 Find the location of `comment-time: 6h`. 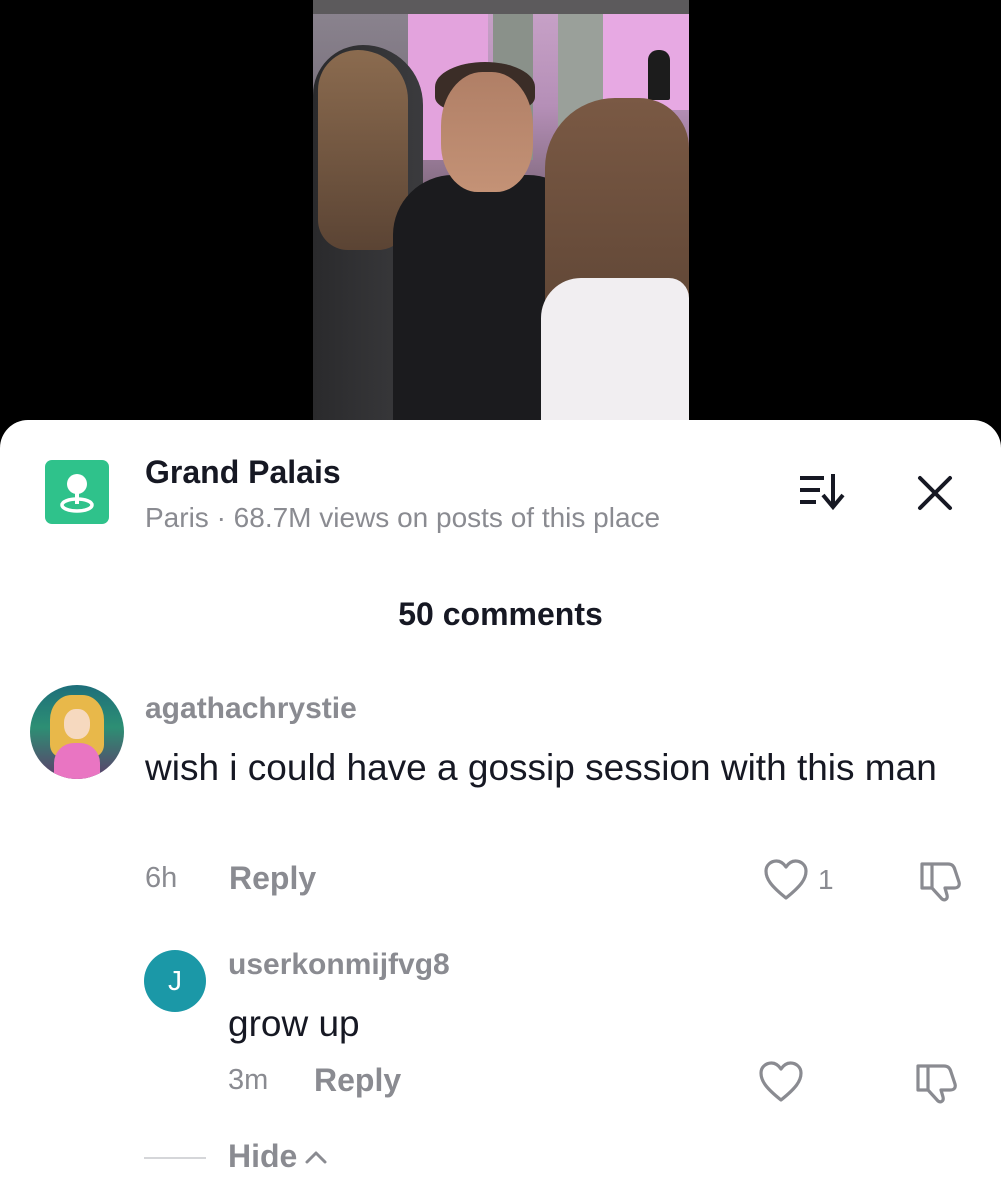

comment-time: 6h is located at coordinates (161, 878).